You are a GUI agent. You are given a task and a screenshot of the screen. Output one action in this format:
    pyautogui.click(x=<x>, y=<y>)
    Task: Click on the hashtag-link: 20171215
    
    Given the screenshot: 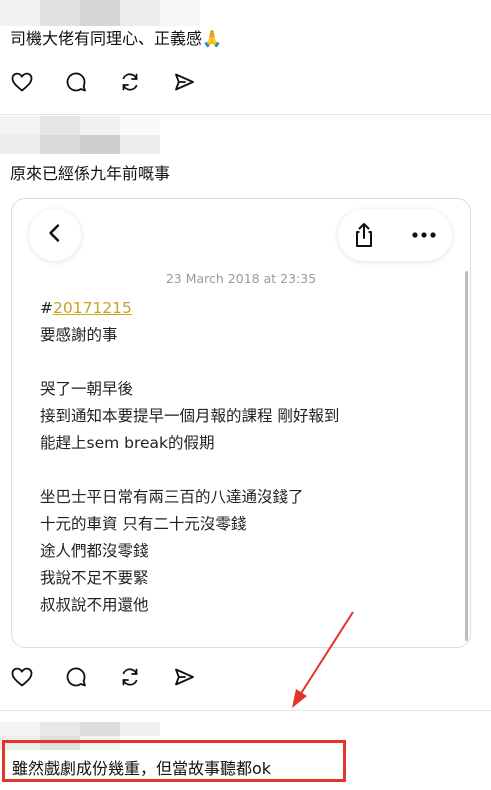 What is the action you would take?
    pyautogui.click(x=92, y=308)
    